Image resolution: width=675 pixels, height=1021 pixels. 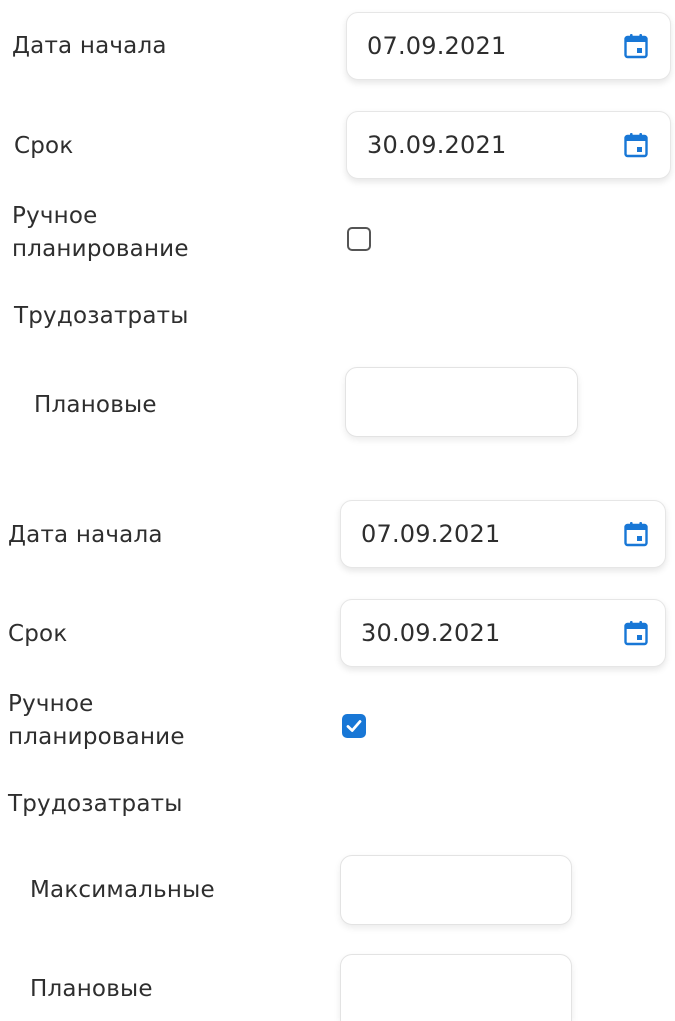 What do you see at coordinates (122, 890) in the screenshot?
I see `maximum-label: Максимальные` at bounding box center [122, 890].